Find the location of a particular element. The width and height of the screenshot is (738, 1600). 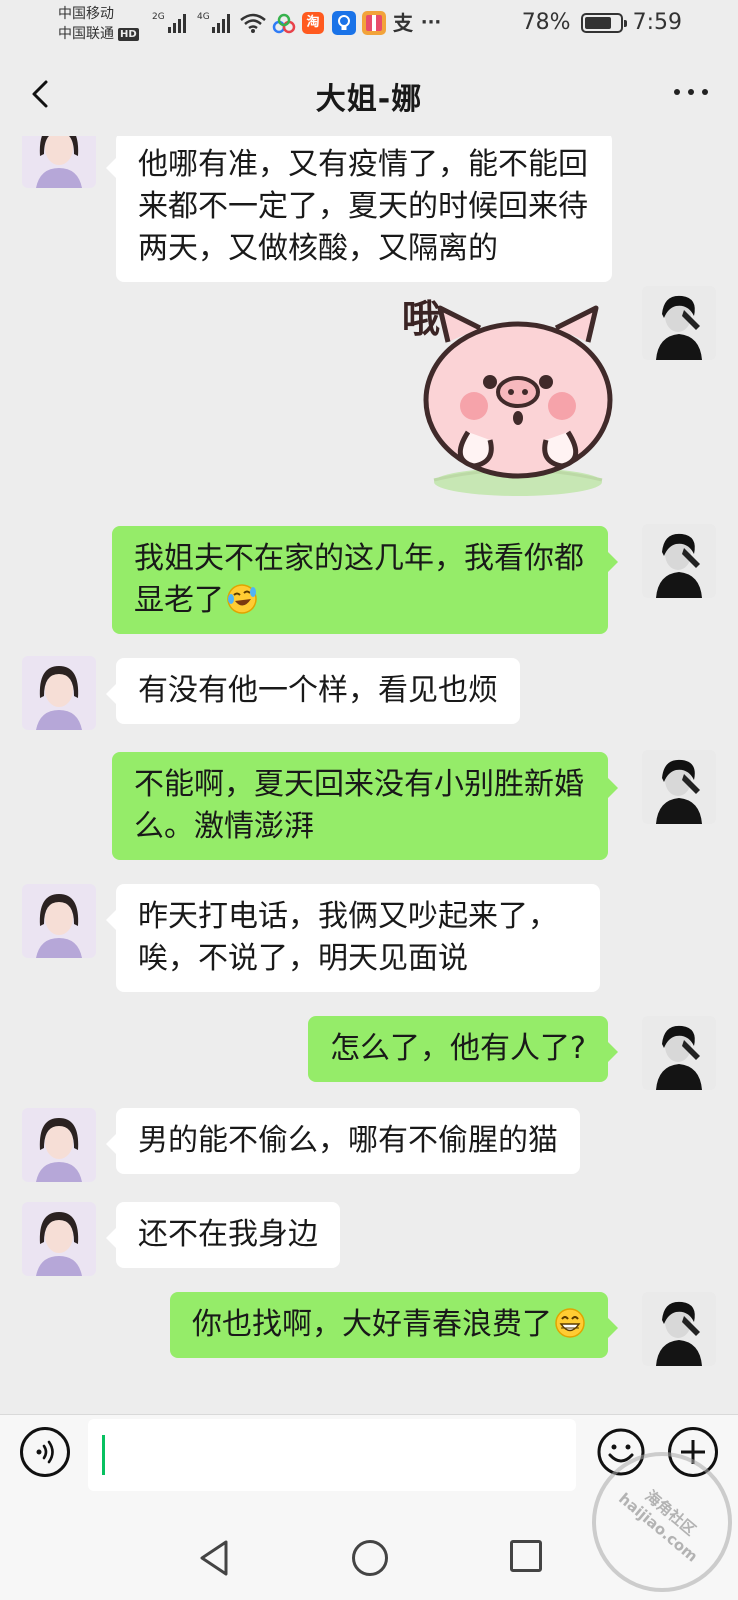

text-caret is located at coordinates (103, 1455).